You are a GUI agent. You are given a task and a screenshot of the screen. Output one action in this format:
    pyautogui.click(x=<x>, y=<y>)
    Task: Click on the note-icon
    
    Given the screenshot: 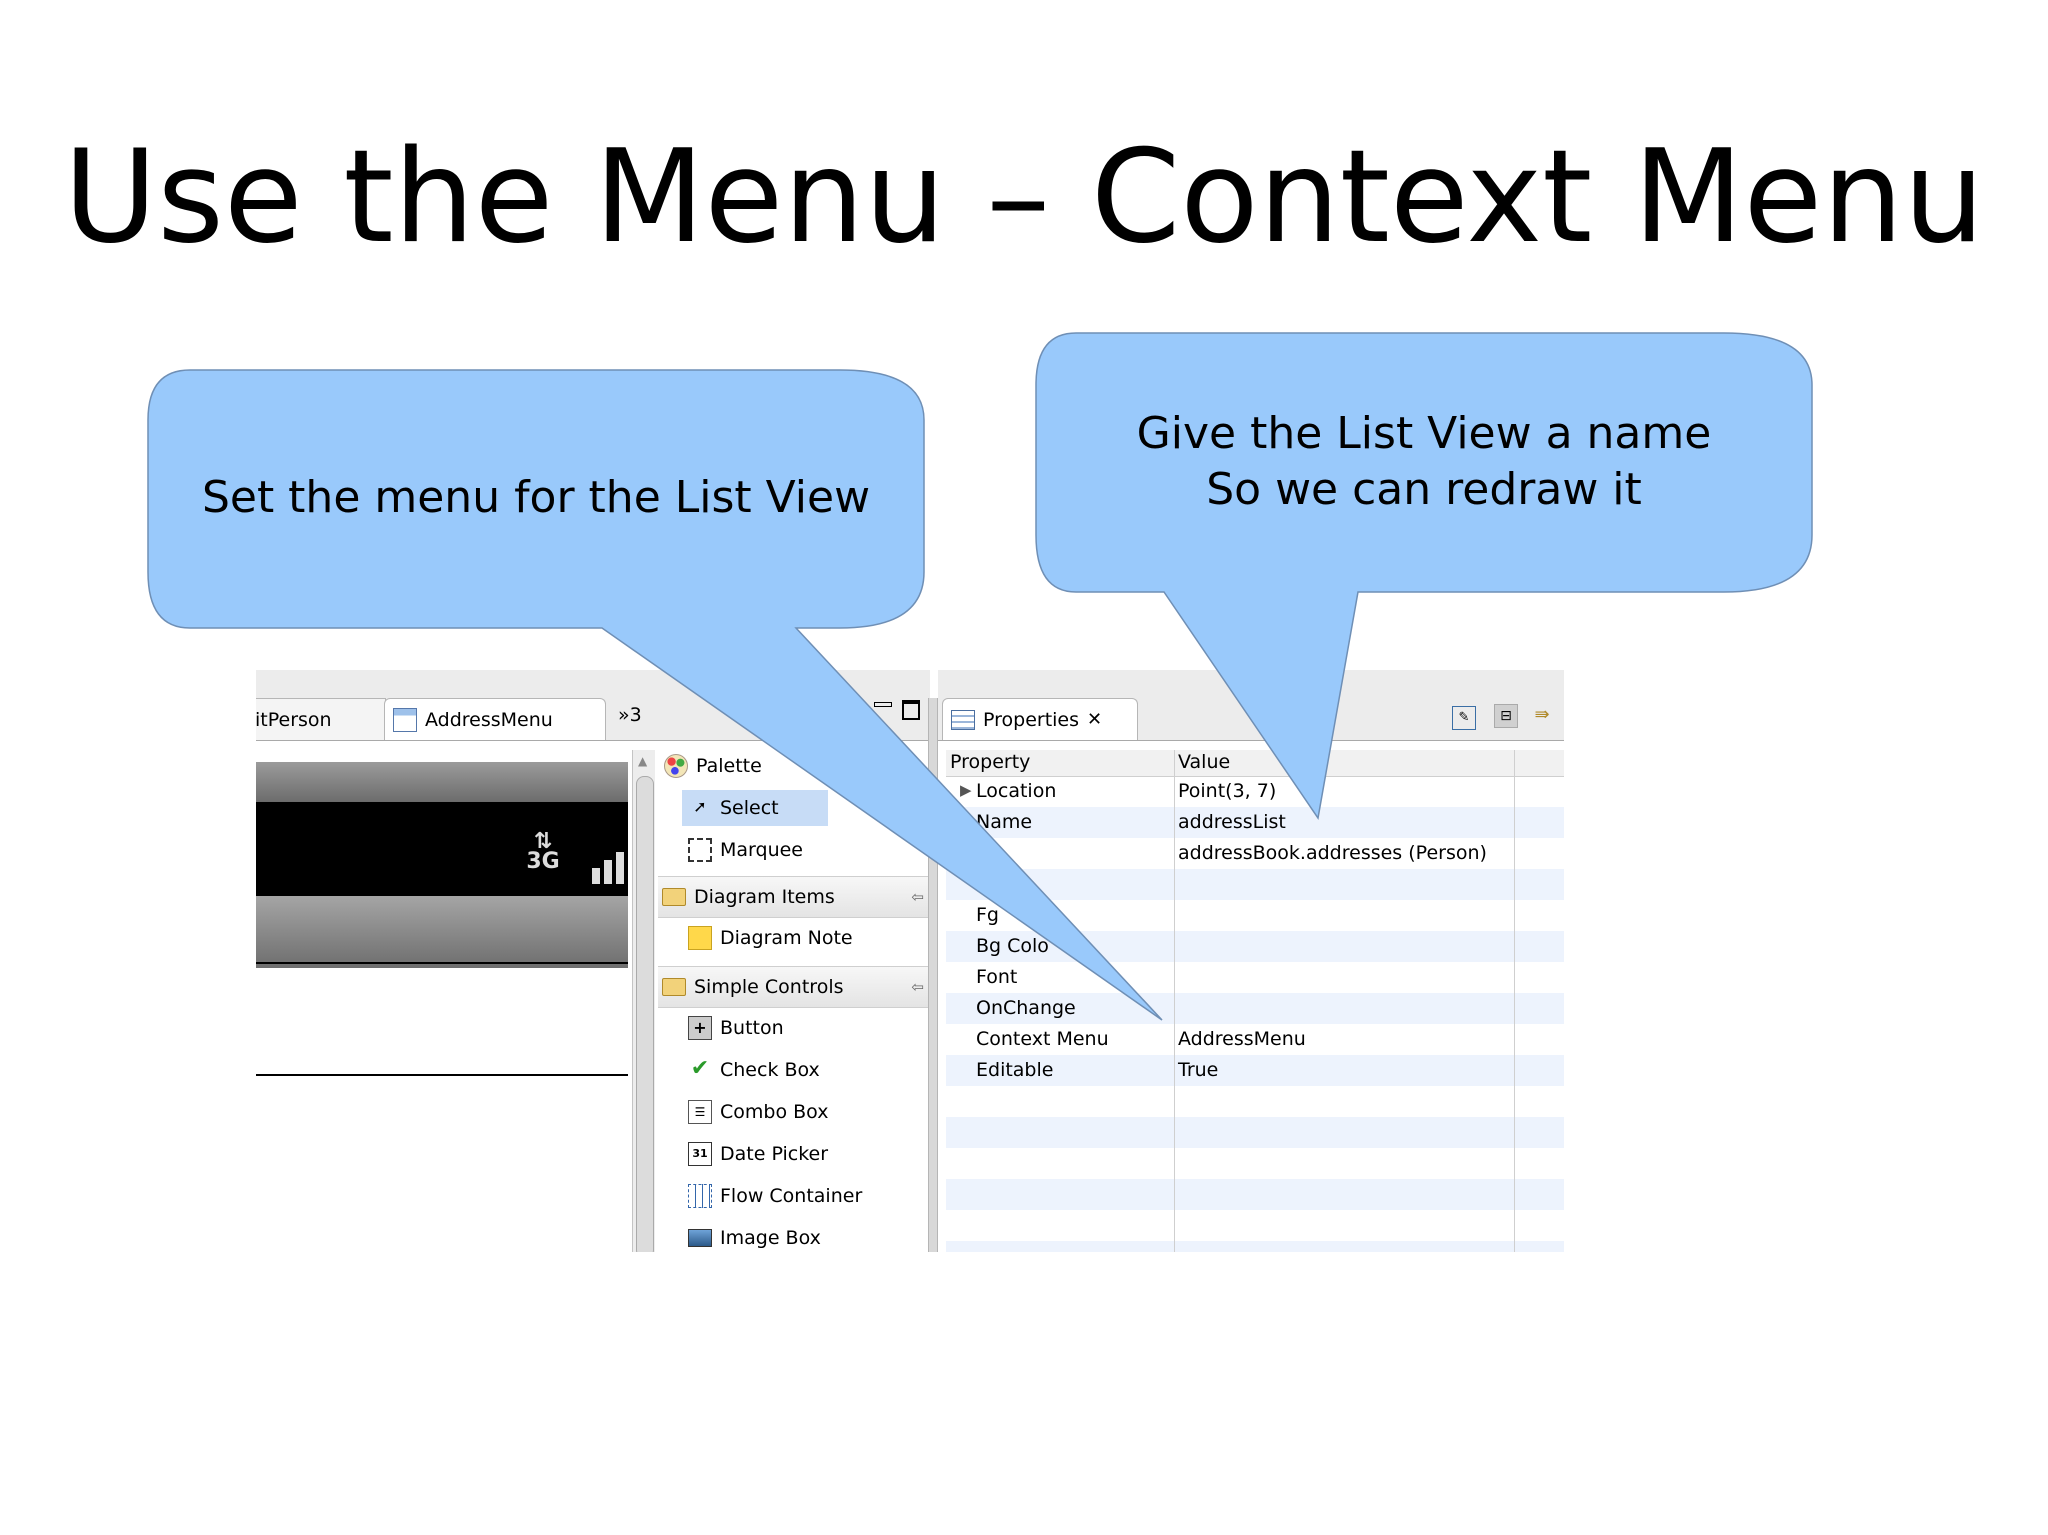 What is the action you would take?
    pyautogui.click(x=700, y=938)
    